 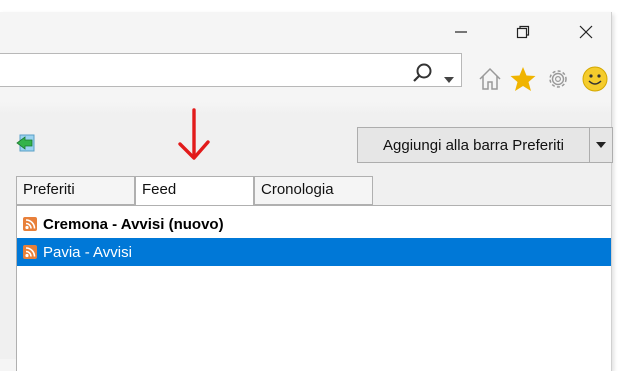 I want to click on favorites-dropdown-button, so click(x=601, y=145).